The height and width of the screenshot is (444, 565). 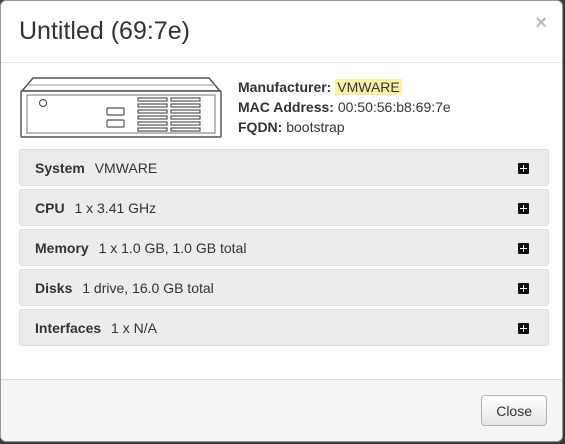 I want to click on panel-label: CPU, so click(x=50, y=208).